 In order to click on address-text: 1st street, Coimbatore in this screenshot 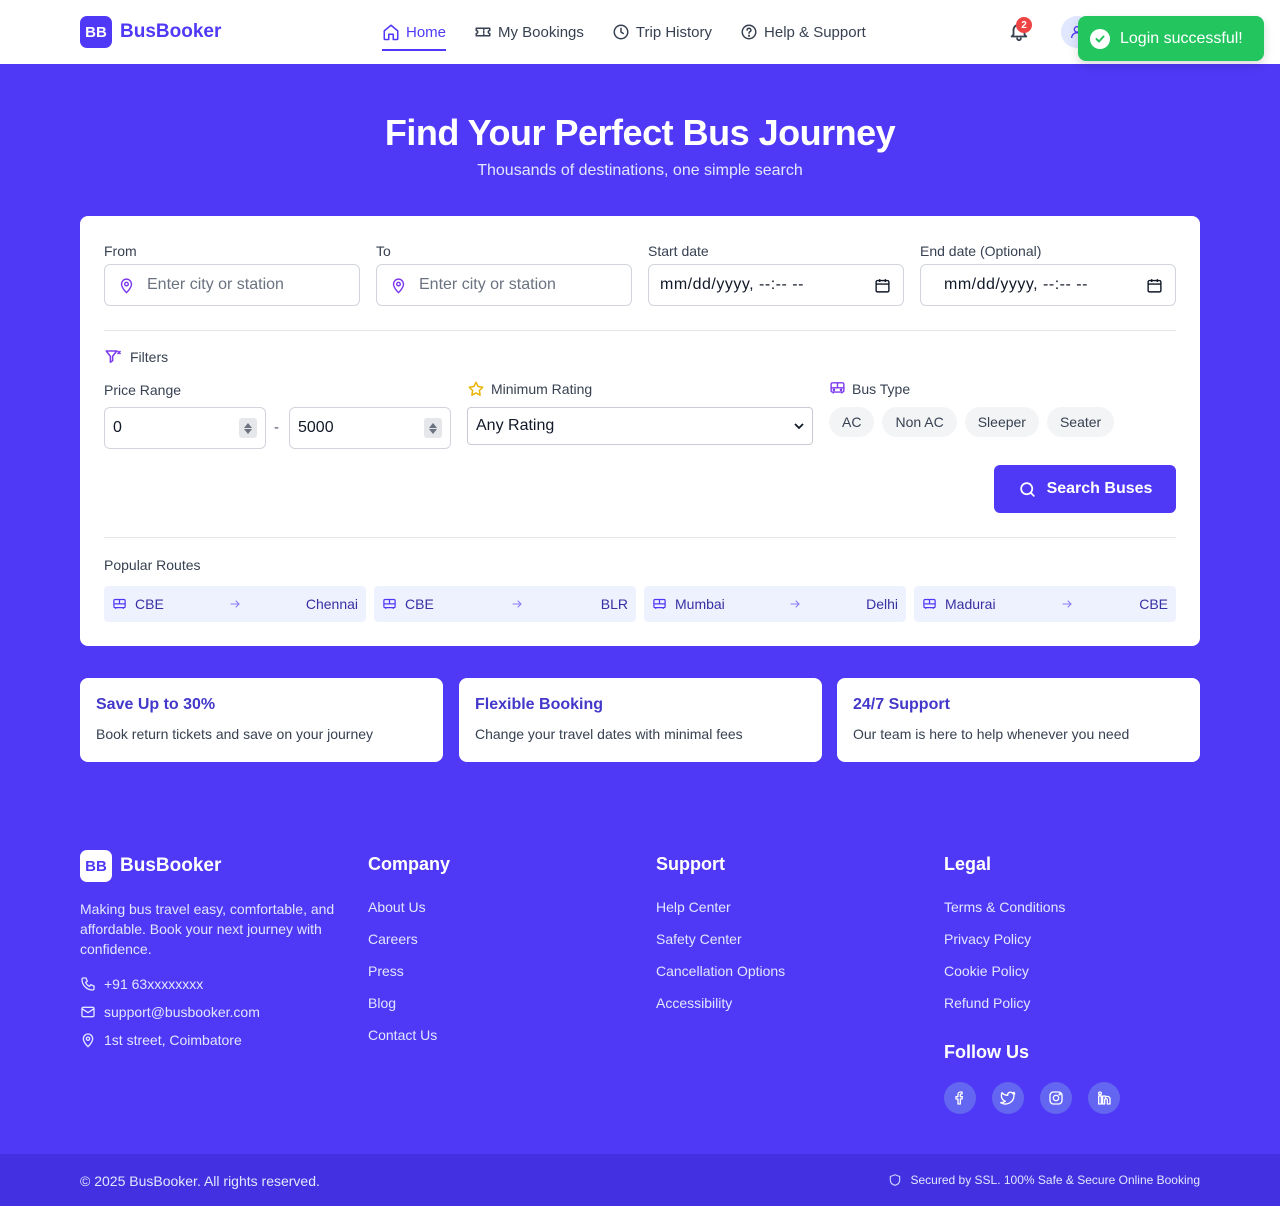, I will do `click(173, 1040)`.